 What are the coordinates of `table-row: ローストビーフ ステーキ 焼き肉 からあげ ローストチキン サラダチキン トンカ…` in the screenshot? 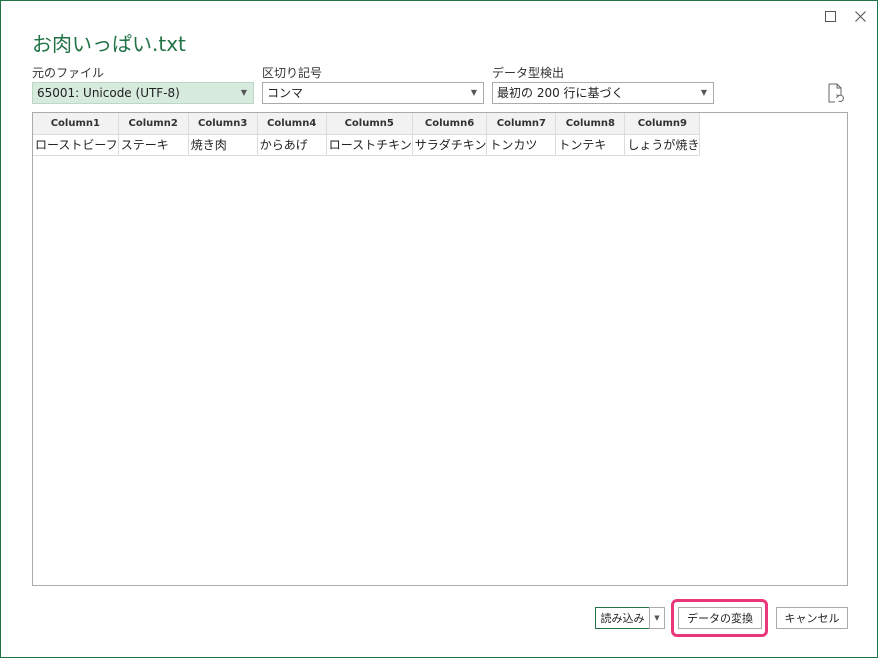 It's located at (367, 145).